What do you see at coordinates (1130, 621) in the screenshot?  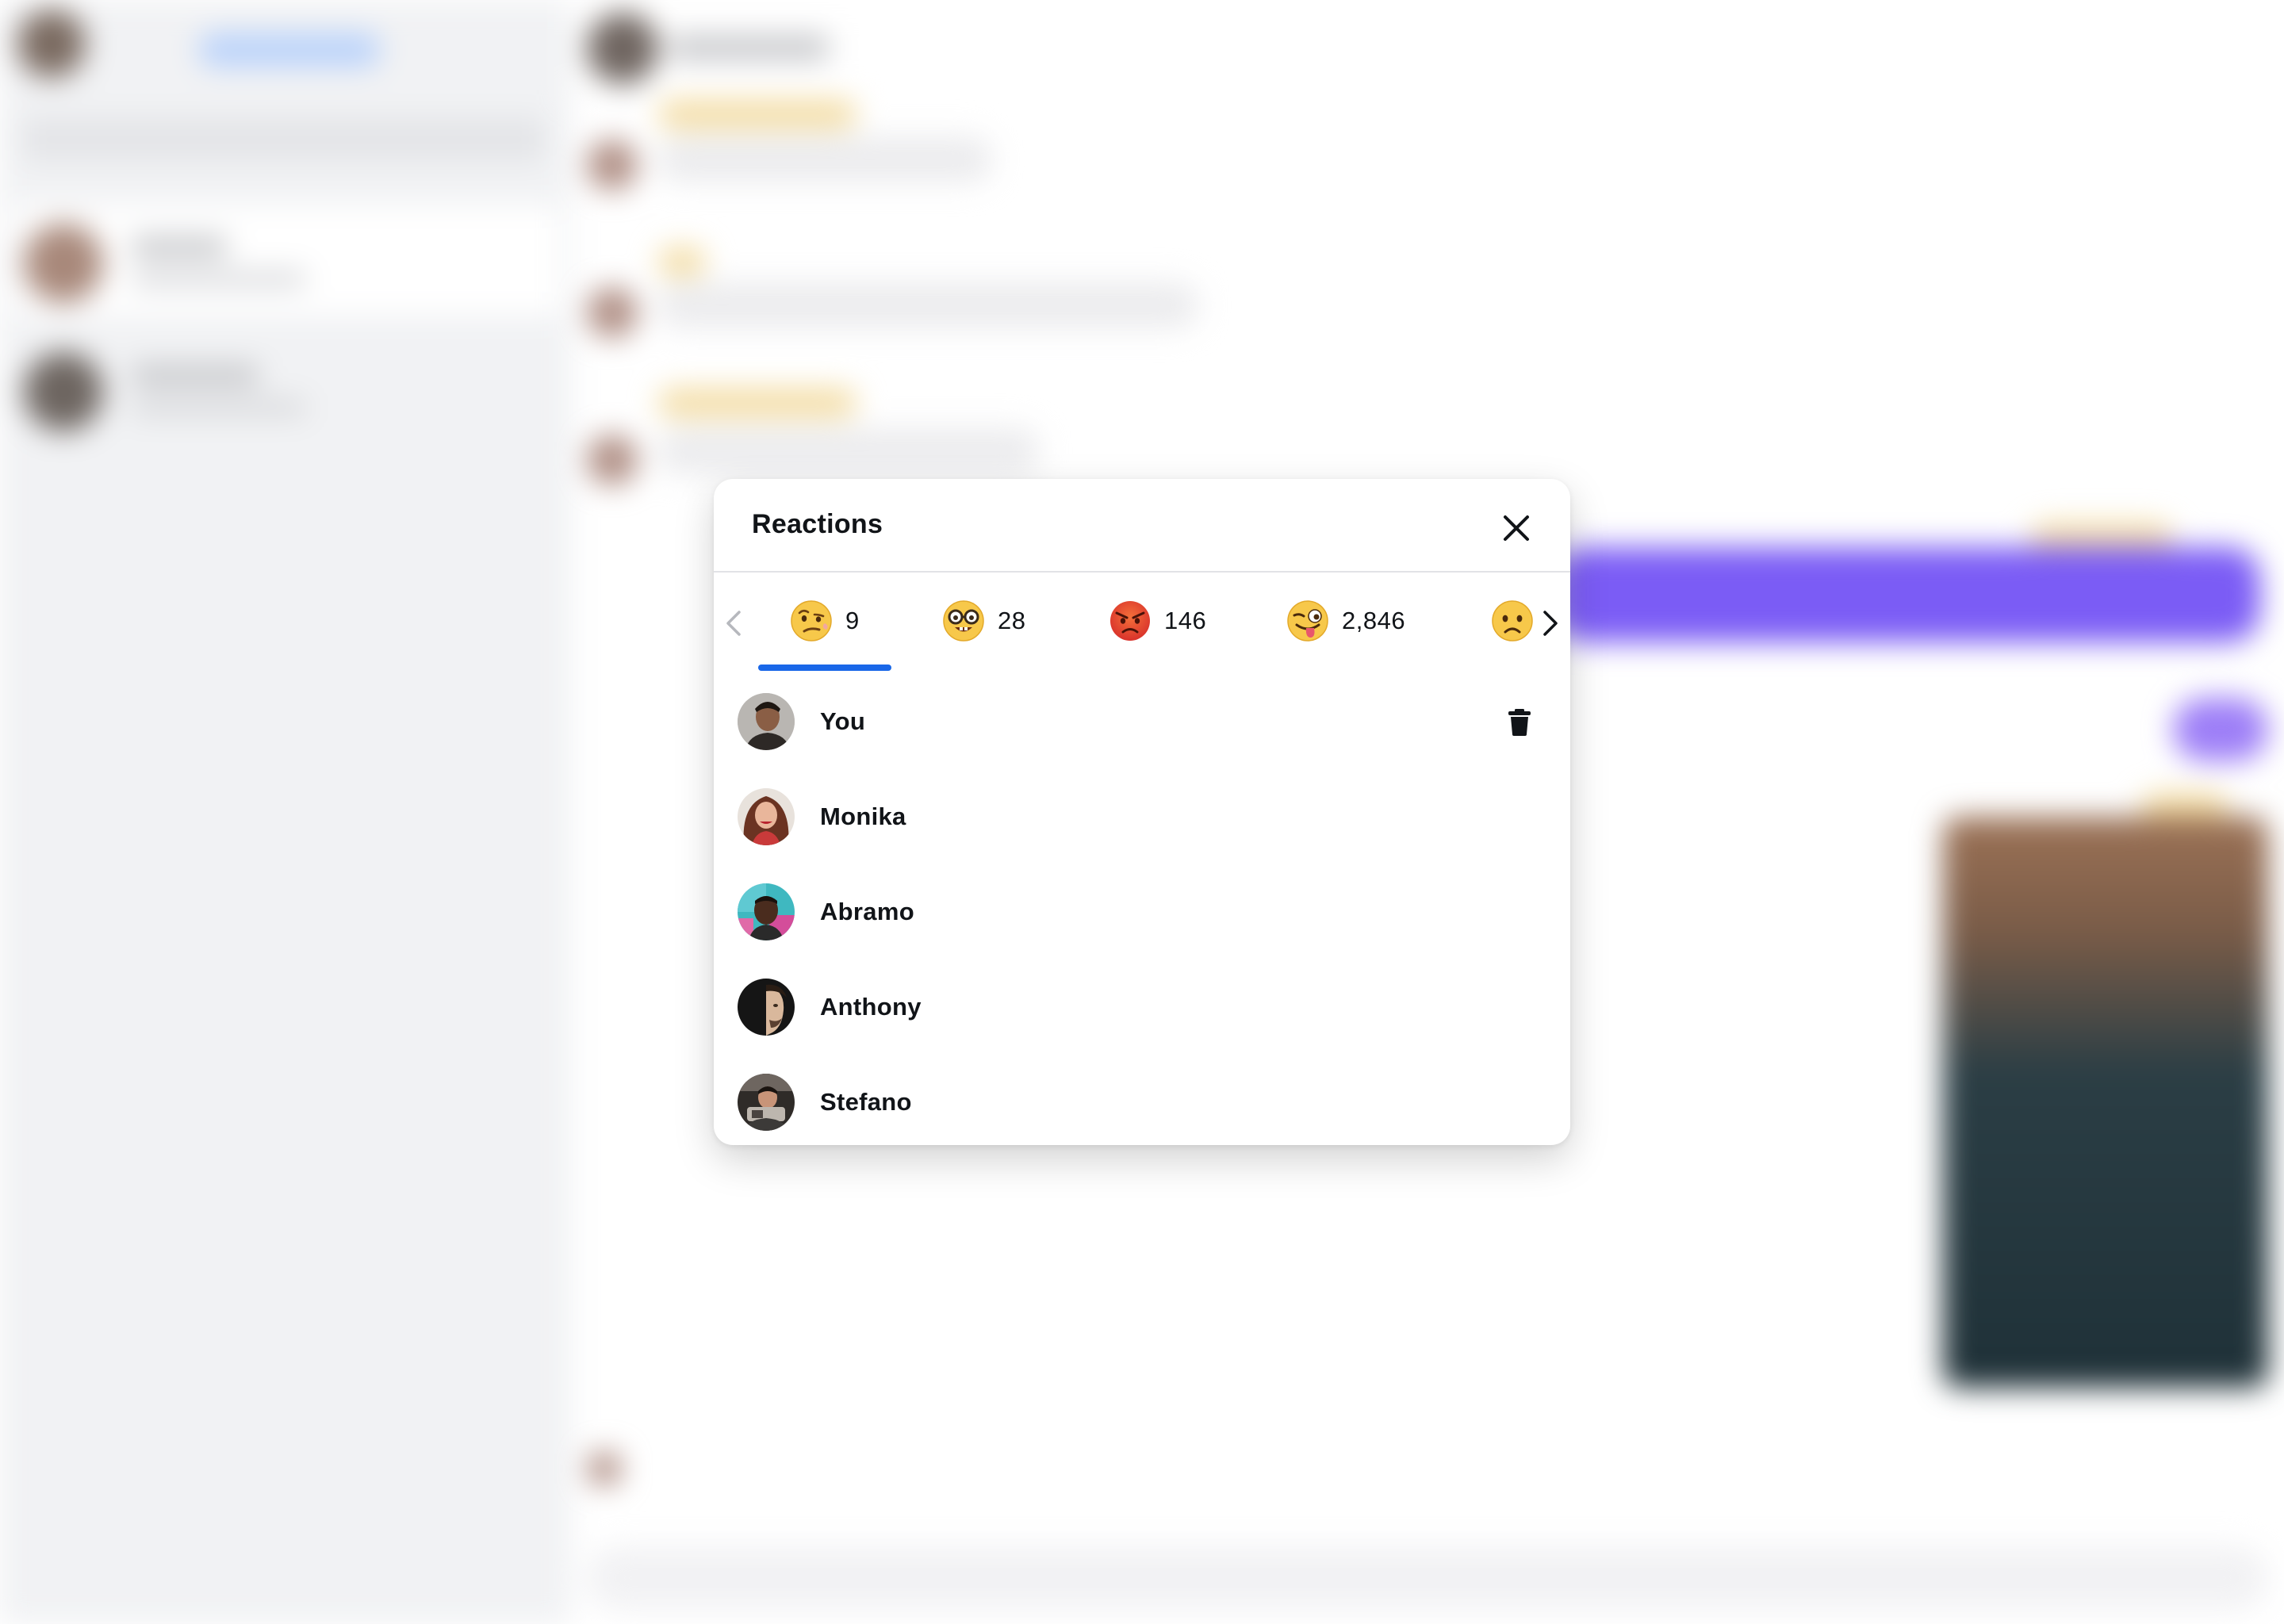 I see `angry-face-emoji-icon` at bounding box center [1130, 621].